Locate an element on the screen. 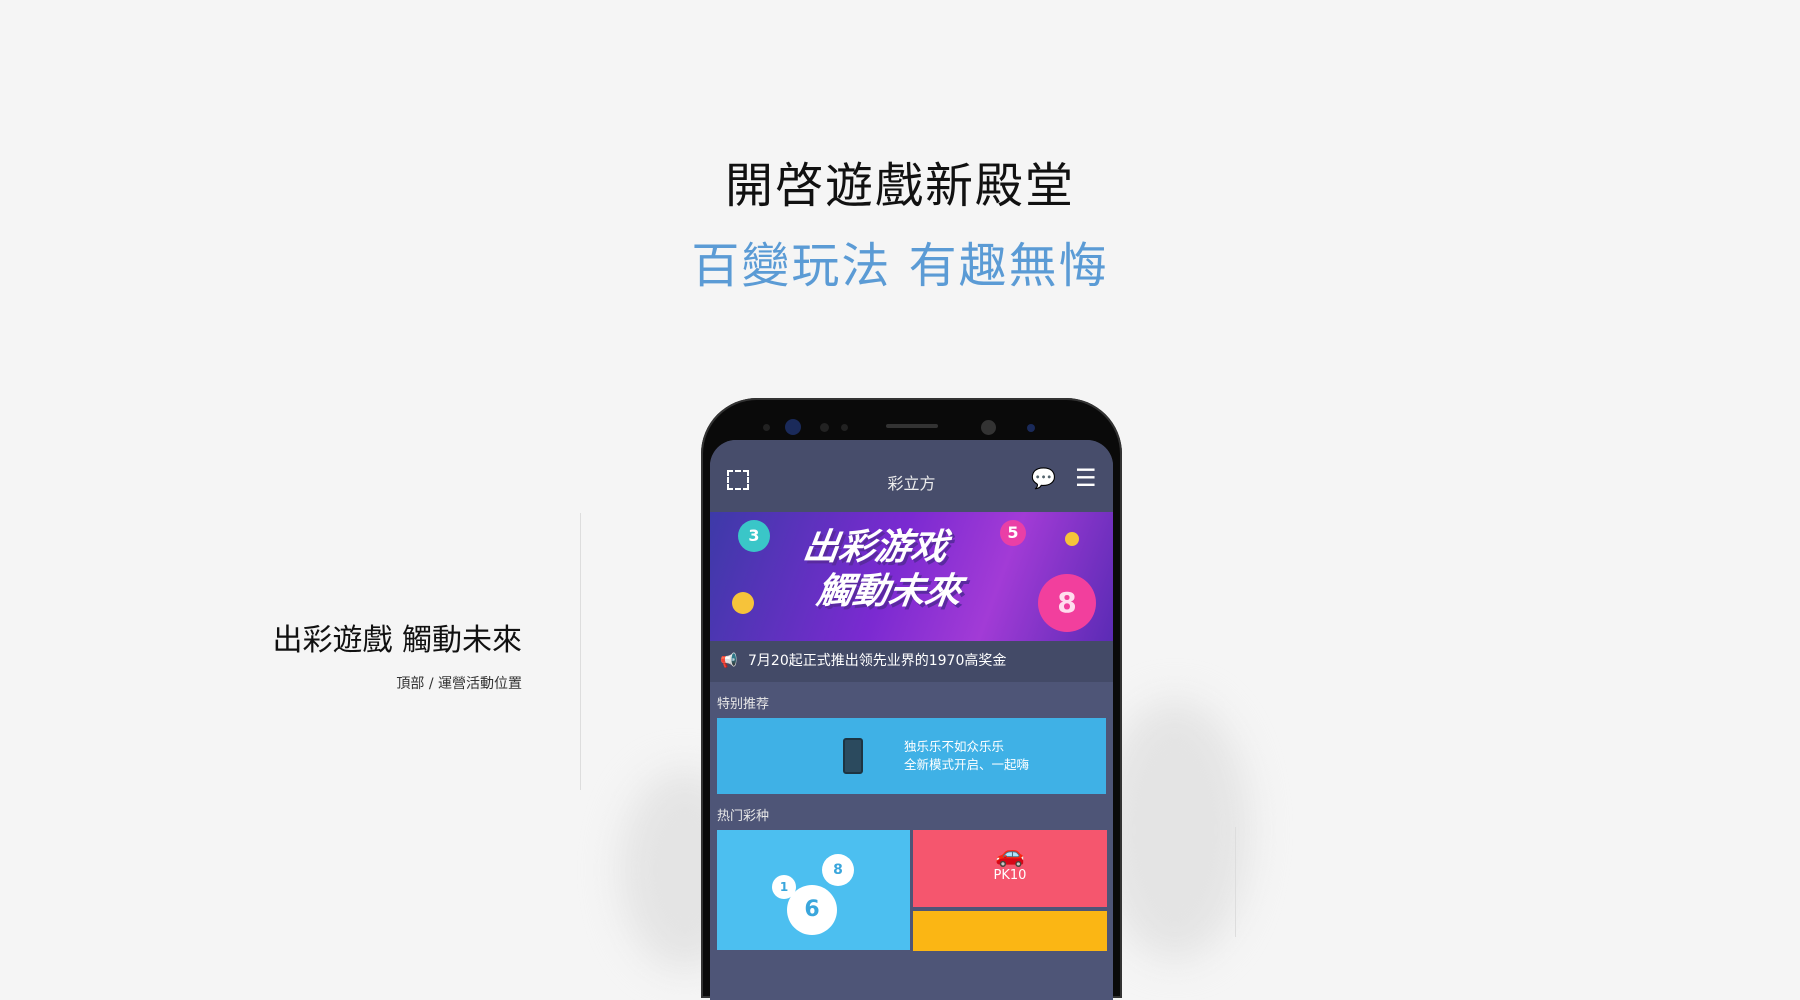  lottery-tiles: 1 6 8 🚗 PK10 is located at coordinates (912, 890).